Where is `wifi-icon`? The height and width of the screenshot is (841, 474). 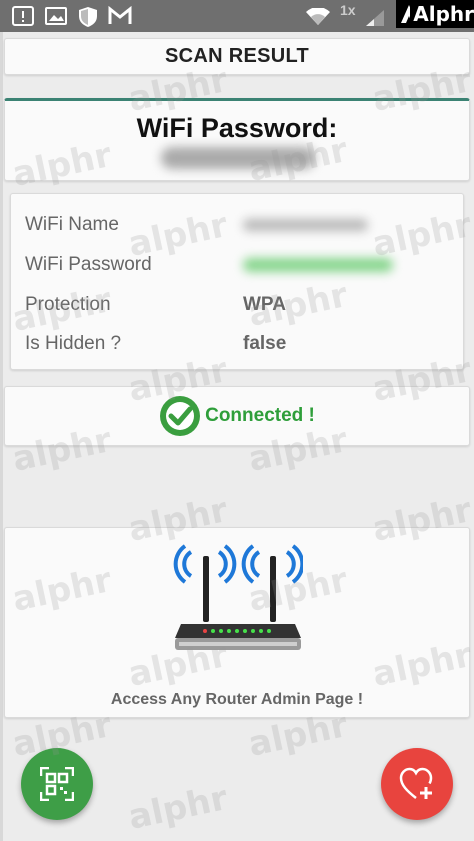 wifi-icon is located at coordinates (318, 19).